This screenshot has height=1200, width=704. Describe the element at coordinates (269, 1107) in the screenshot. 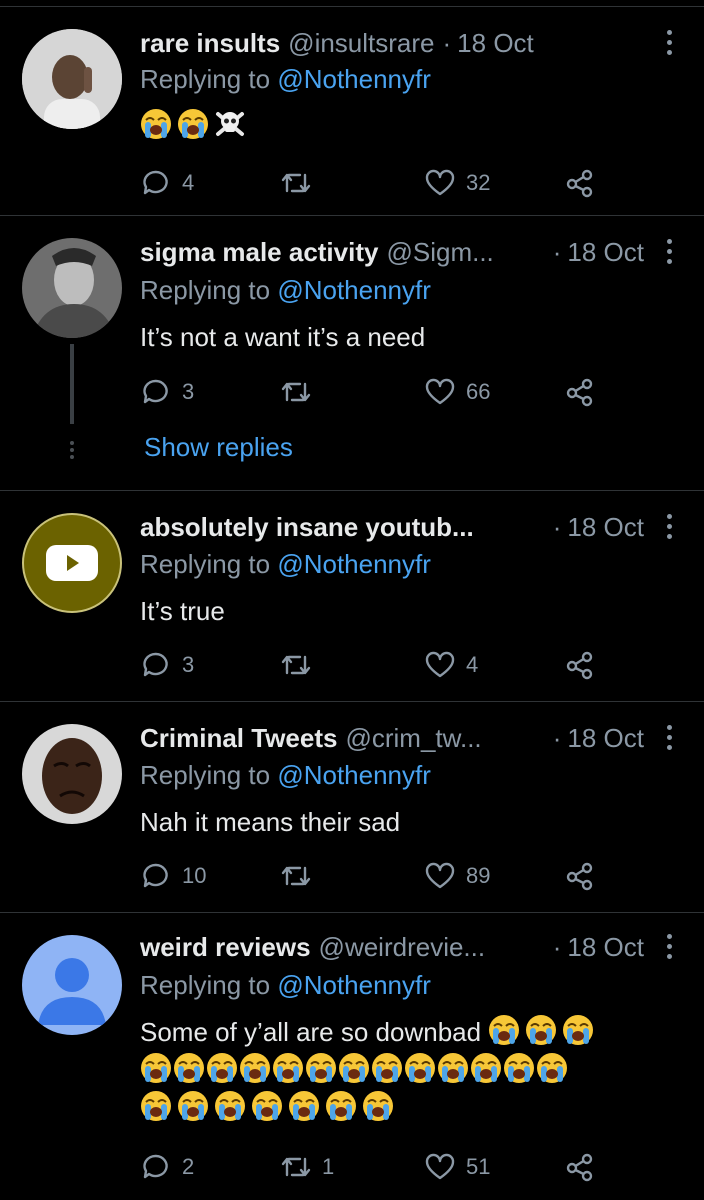

I see `emoji-group` at that location.